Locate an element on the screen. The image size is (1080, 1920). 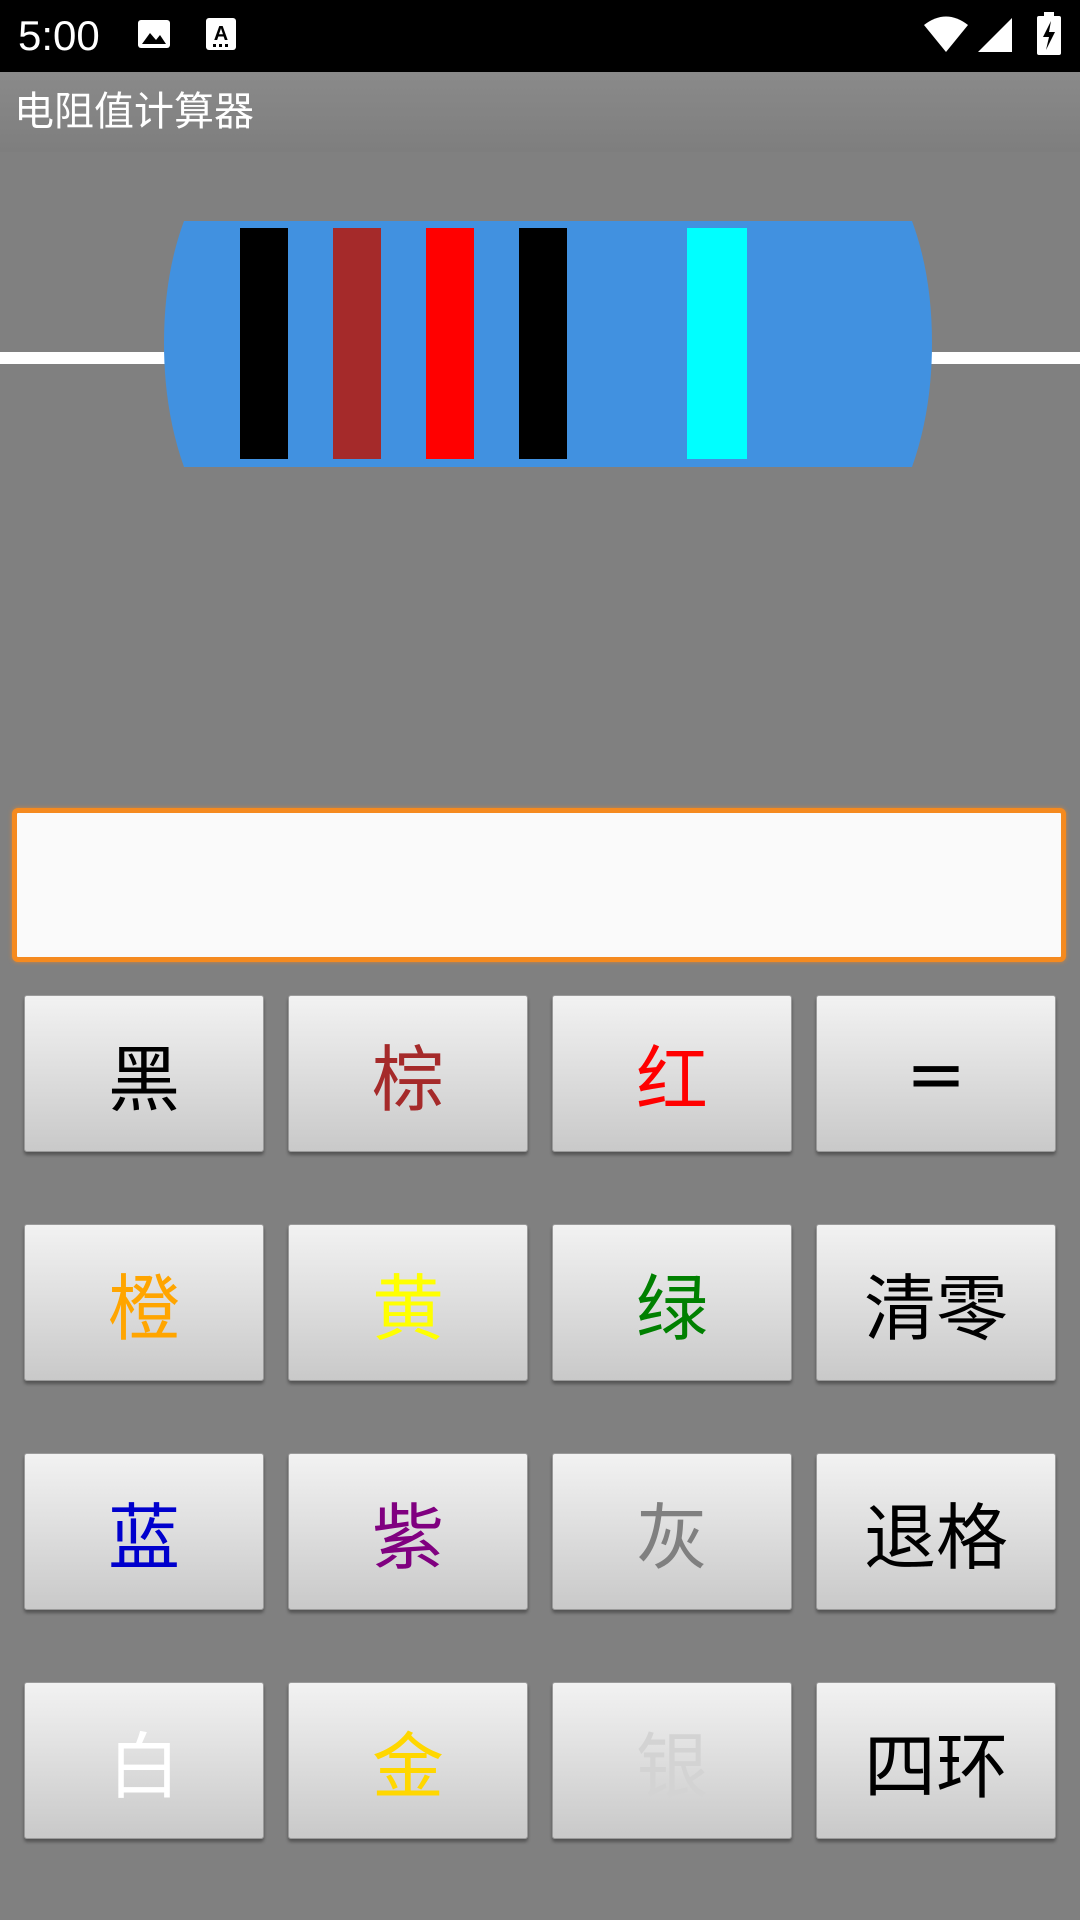
four-band-button: 四环 is located at coordinates (936, 1760).